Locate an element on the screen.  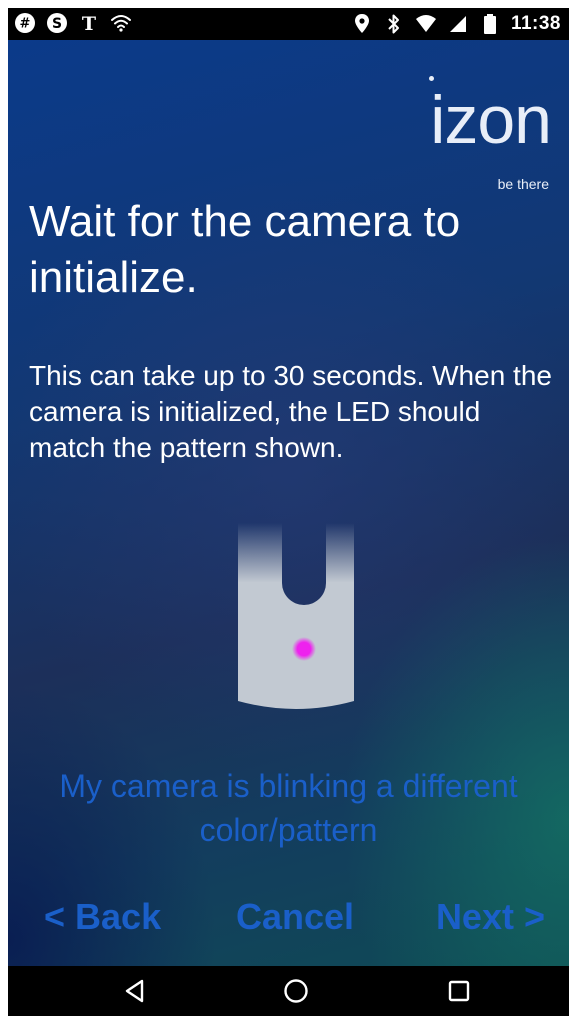
svg-text: T is located at coordinates (89, 23).